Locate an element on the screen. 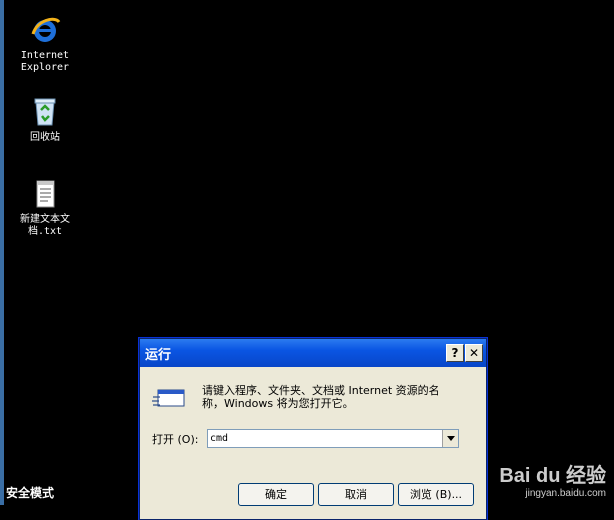  recycle-bin-icon is located at coordinates (45, 112).